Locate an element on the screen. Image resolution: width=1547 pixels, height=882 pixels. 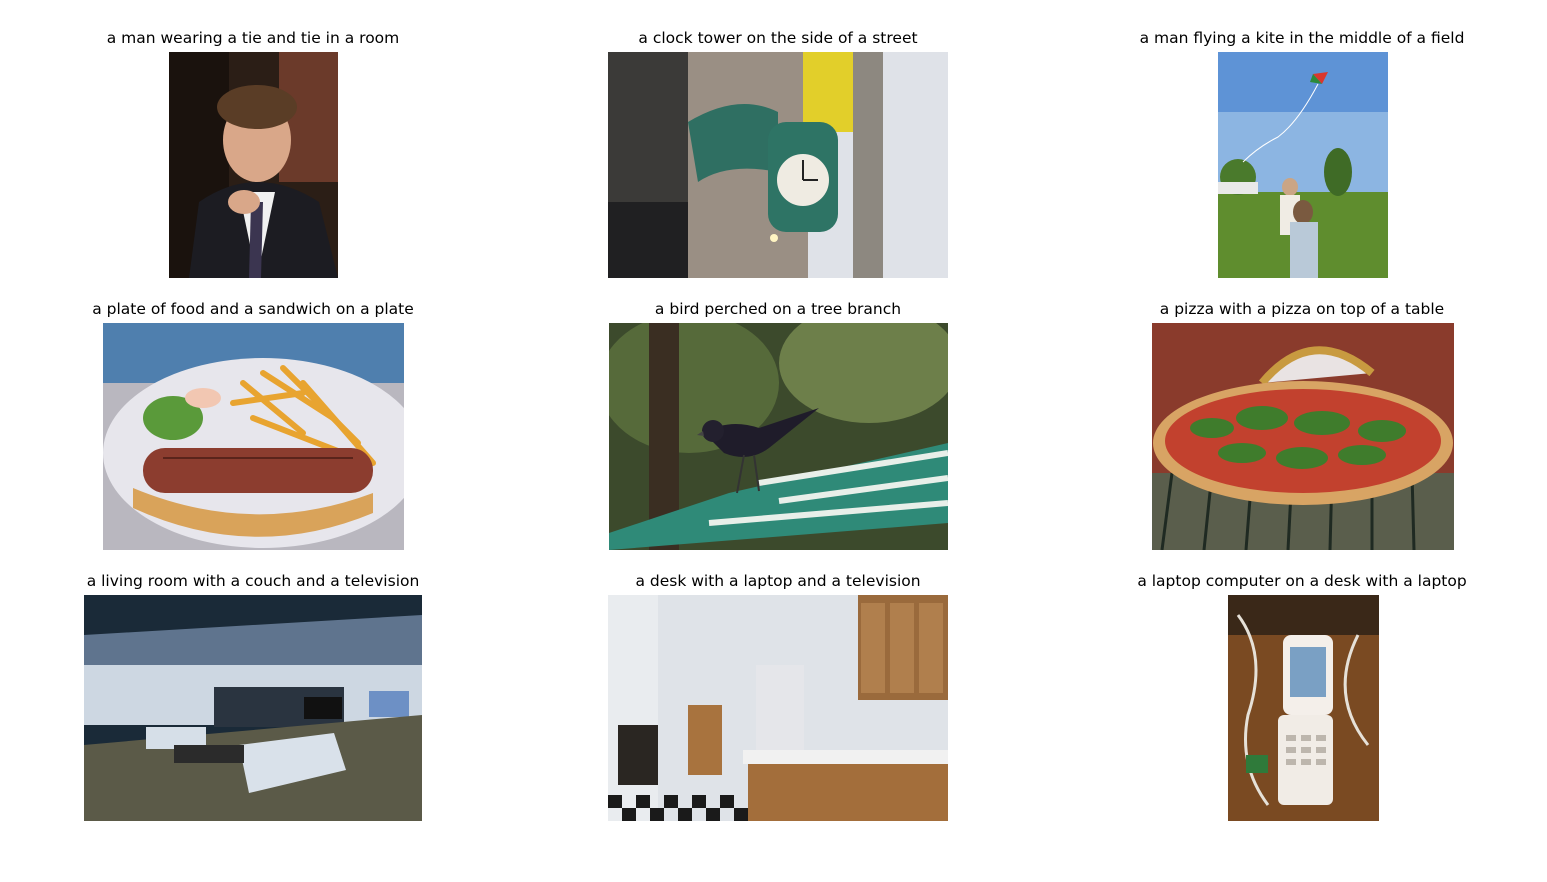
photo-flip-phone is located at coordinates (1303, 708).